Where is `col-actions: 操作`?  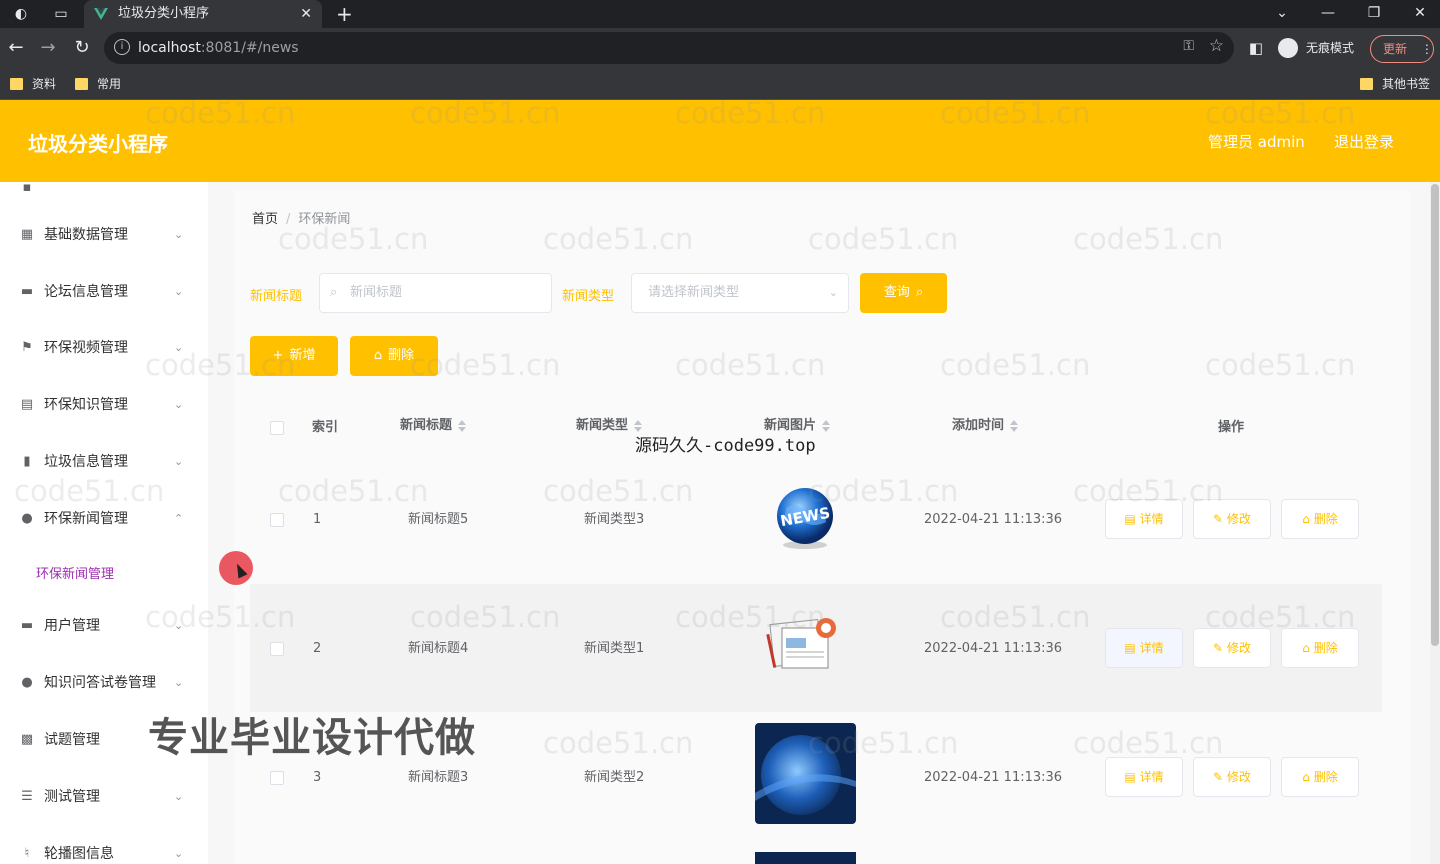 col-actions: 操作 is located at coordinates (1231, 427).